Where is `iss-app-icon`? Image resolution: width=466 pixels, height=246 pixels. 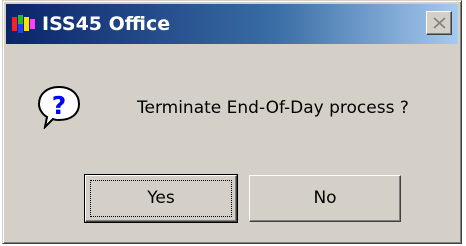
iss-app-icon is located at coordinates (23, 24).